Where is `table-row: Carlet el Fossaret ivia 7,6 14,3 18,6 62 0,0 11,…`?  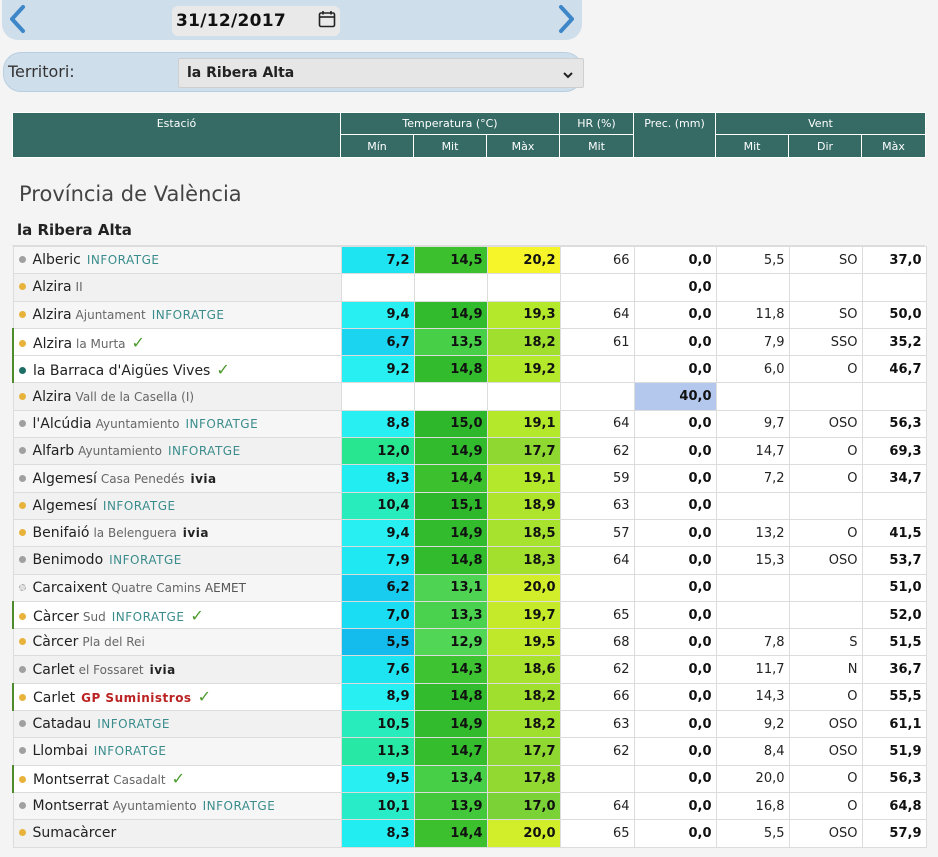
table-row: Carlet el Fossaret ivia 7,6 14,3 18,6 62 0,0 11,… is located at coordinates (469, 669).